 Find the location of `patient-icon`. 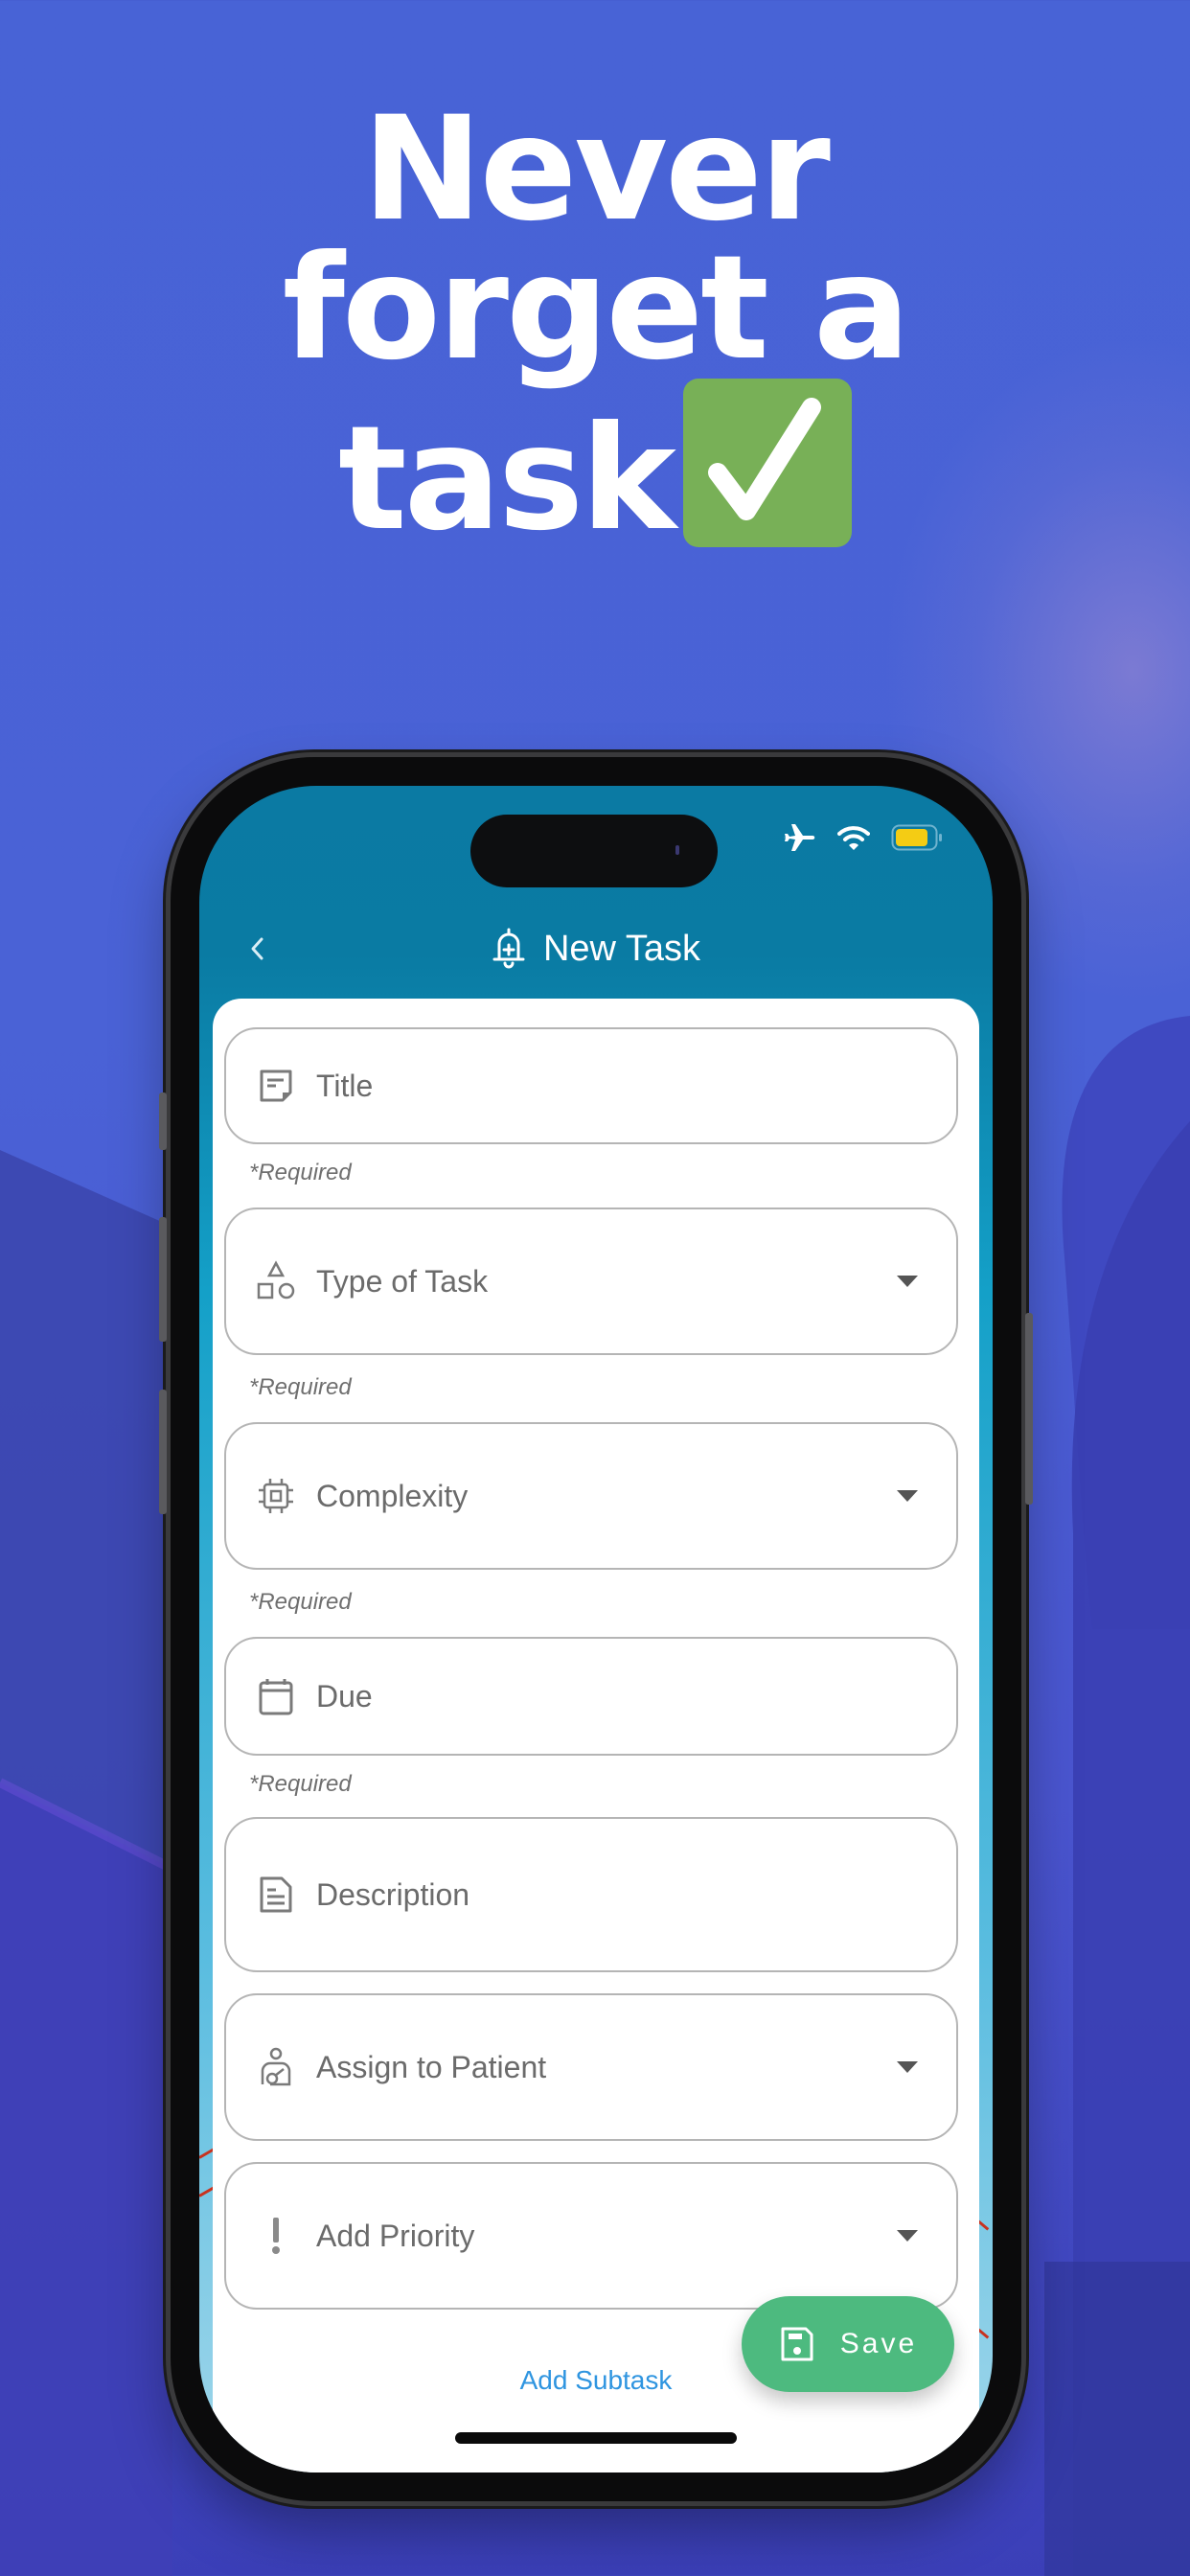

patient-icon is located at coordinates (276, 2067).